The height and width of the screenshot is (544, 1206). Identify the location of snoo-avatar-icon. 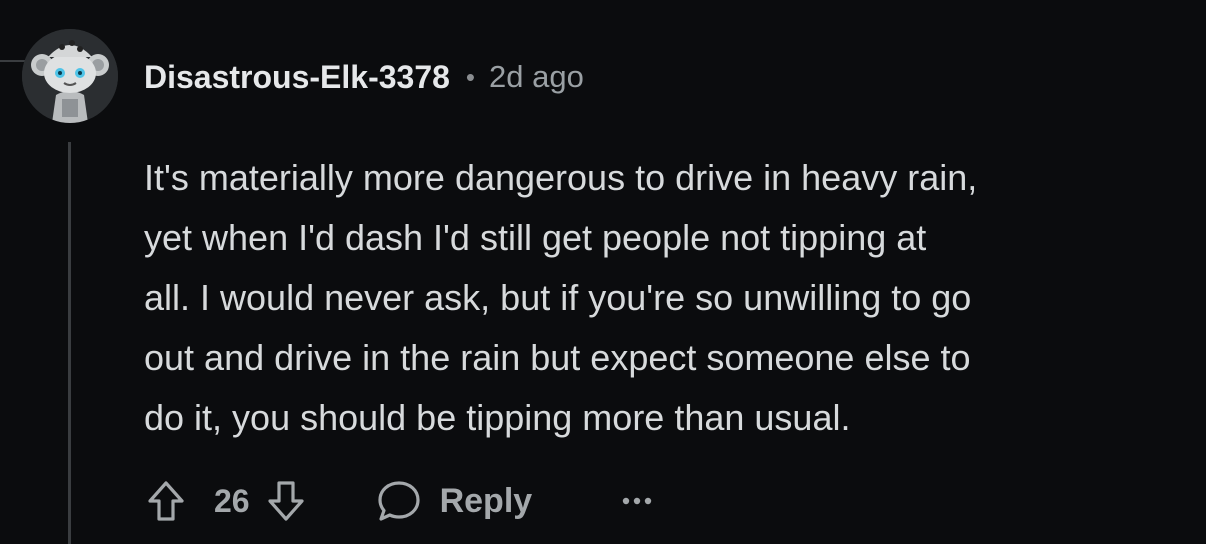
(70, 76).